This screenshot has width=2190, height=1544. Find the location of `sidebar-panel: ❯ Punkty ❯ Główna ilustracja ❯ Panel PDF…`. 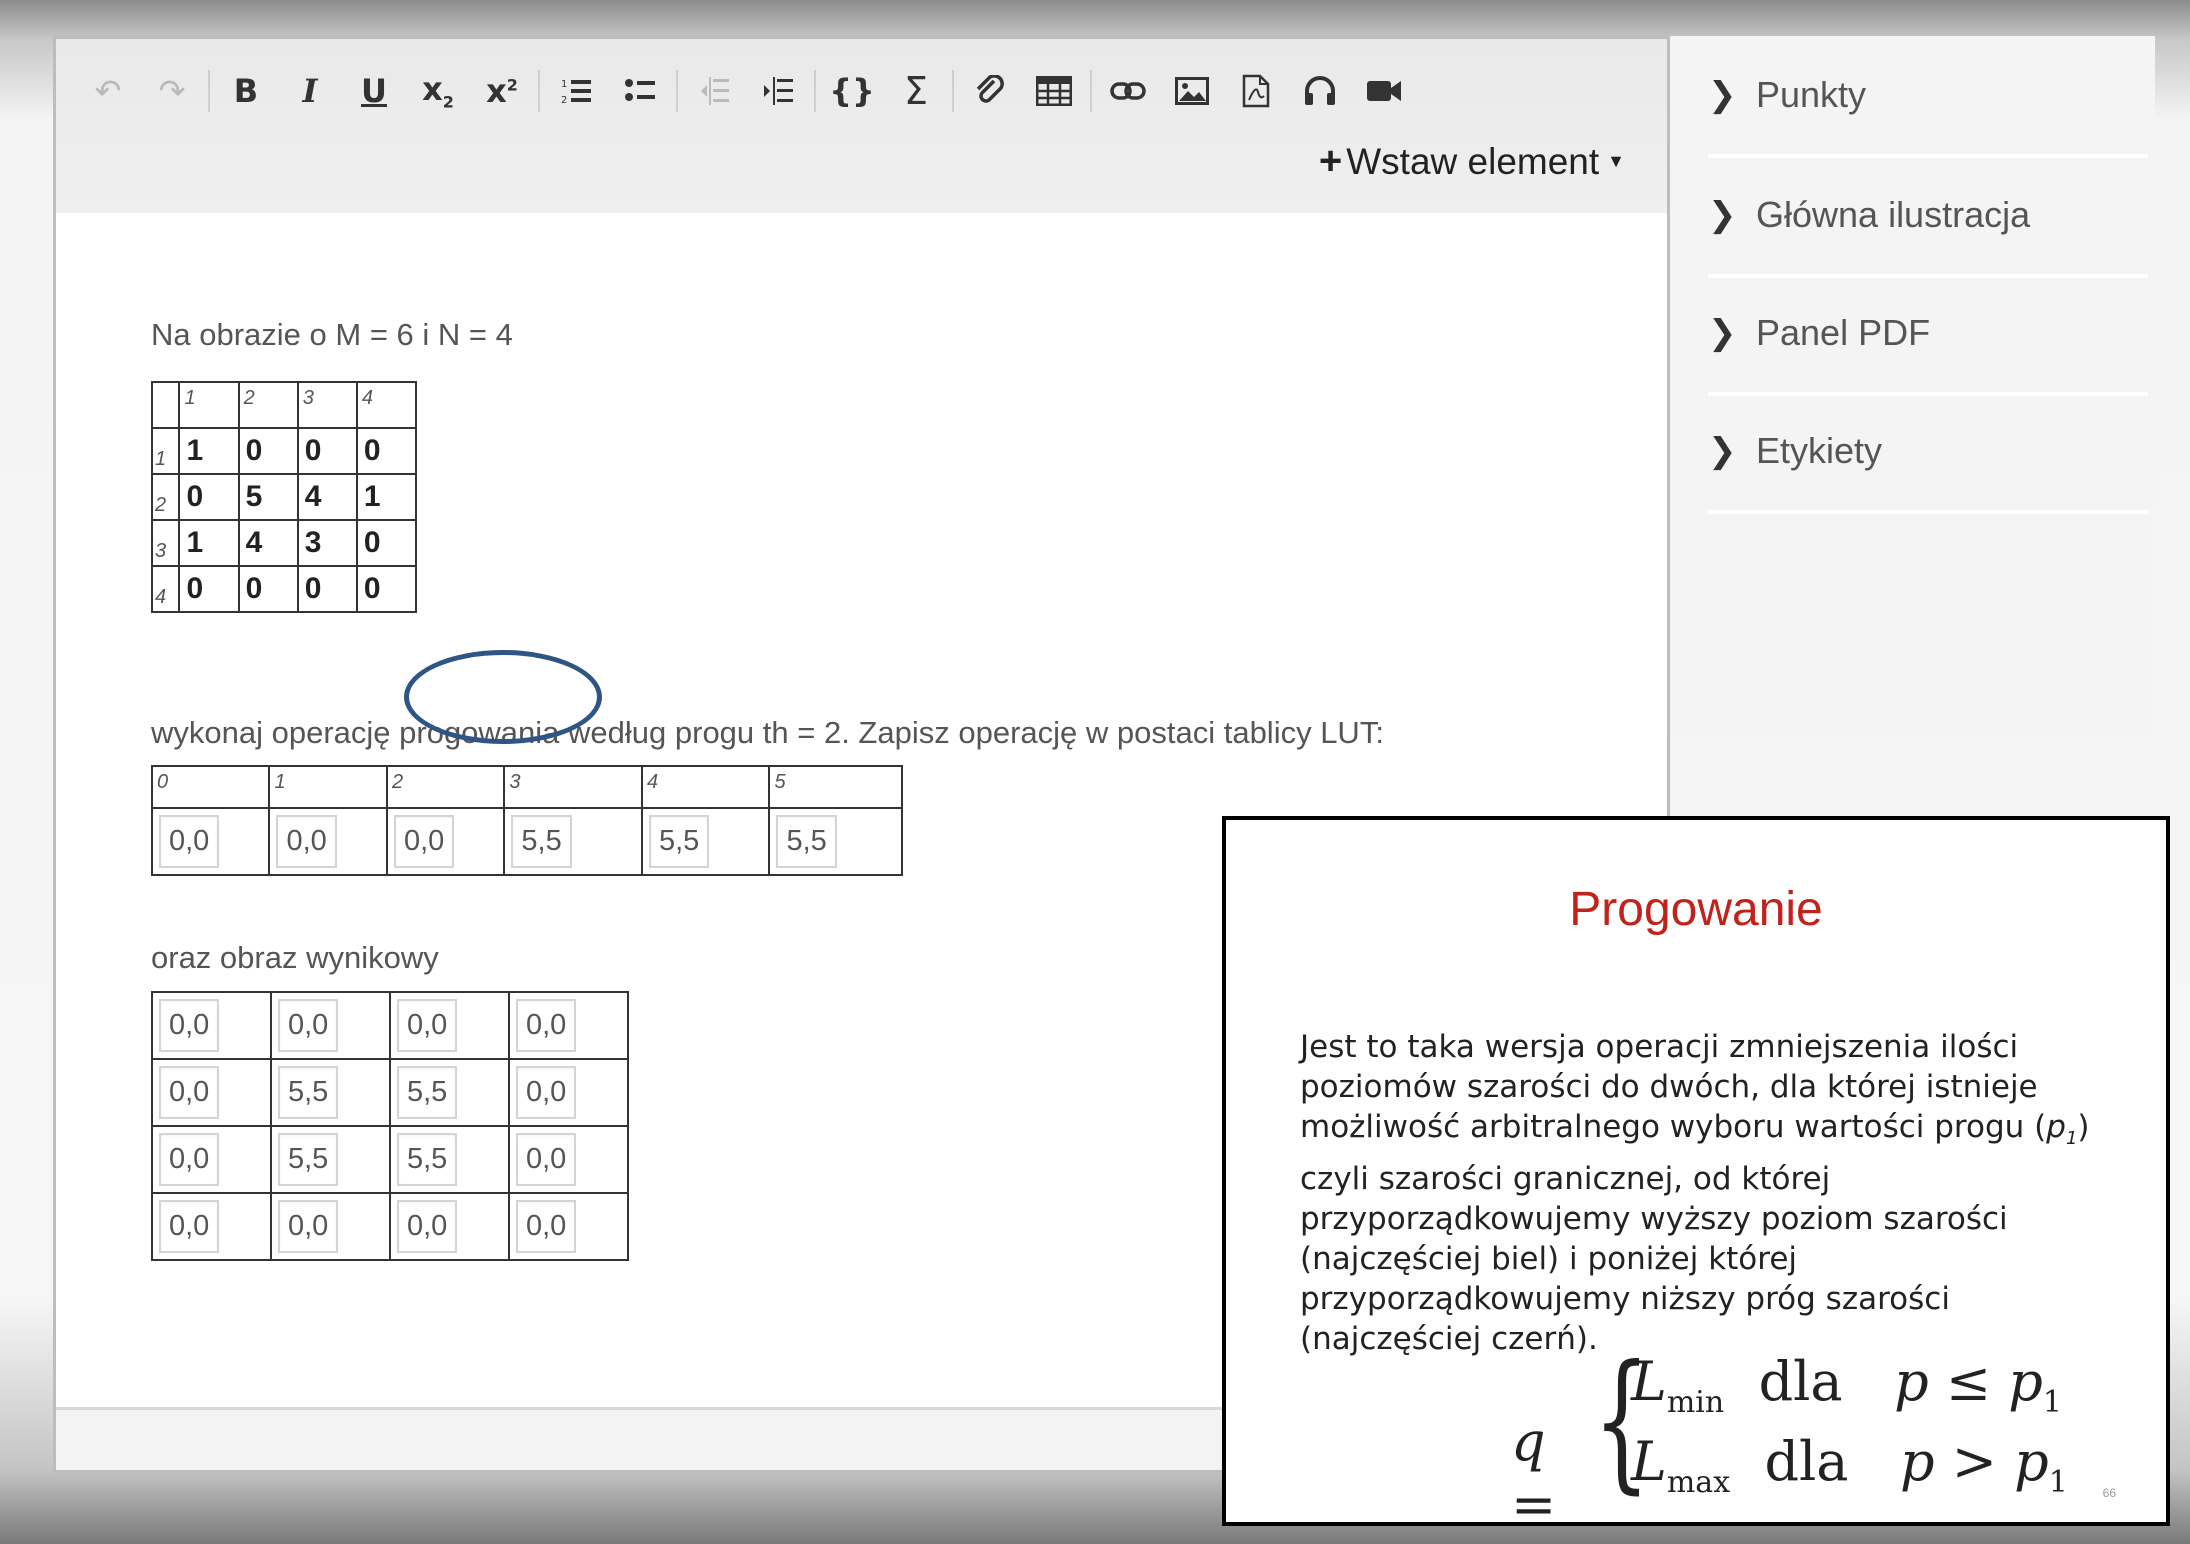

sidebar-panel: ❯ Punkty ❯ Główna ilustracja ❯ Panel PDF… is located at coordinates (1912, 386).